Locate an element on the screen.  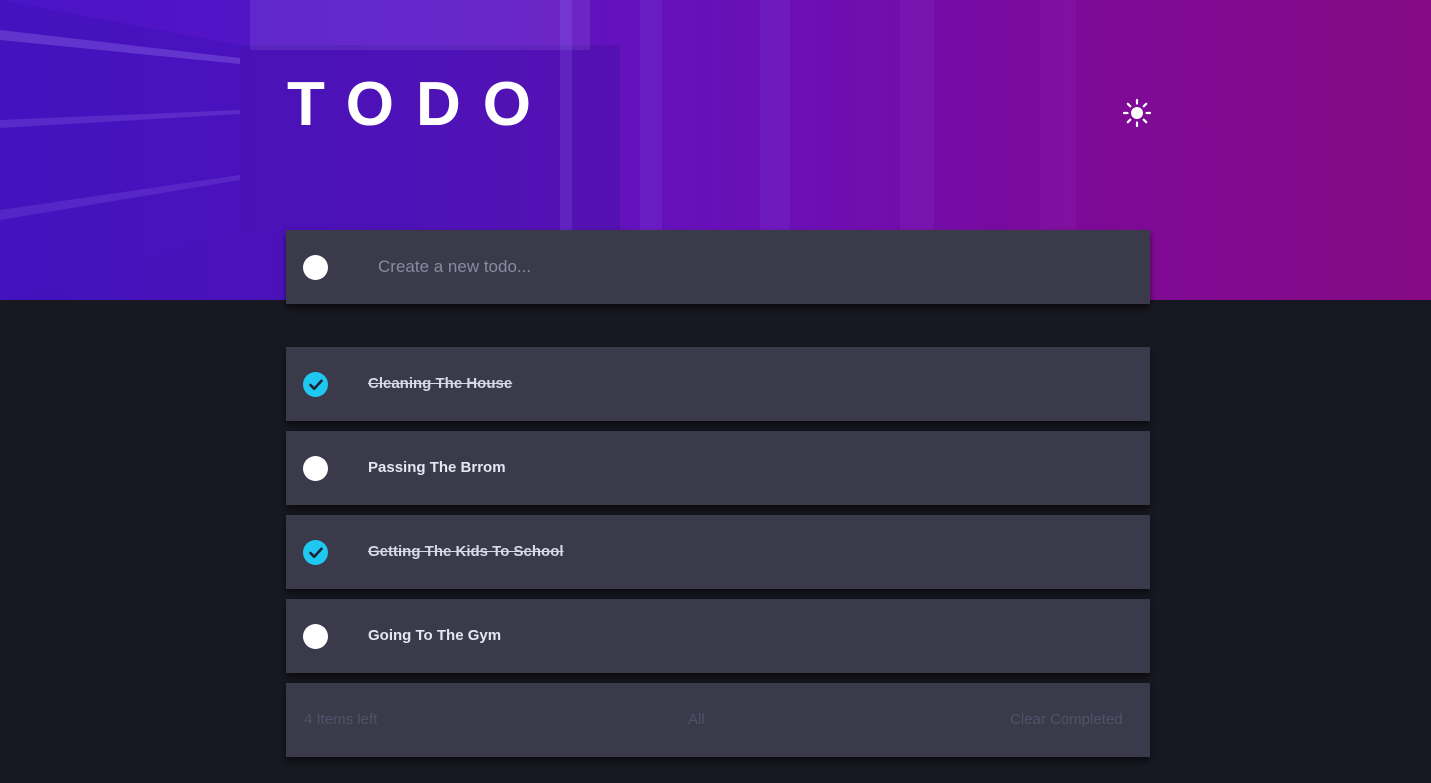
theme-toggle-button is located at coordinates (1137, 113).